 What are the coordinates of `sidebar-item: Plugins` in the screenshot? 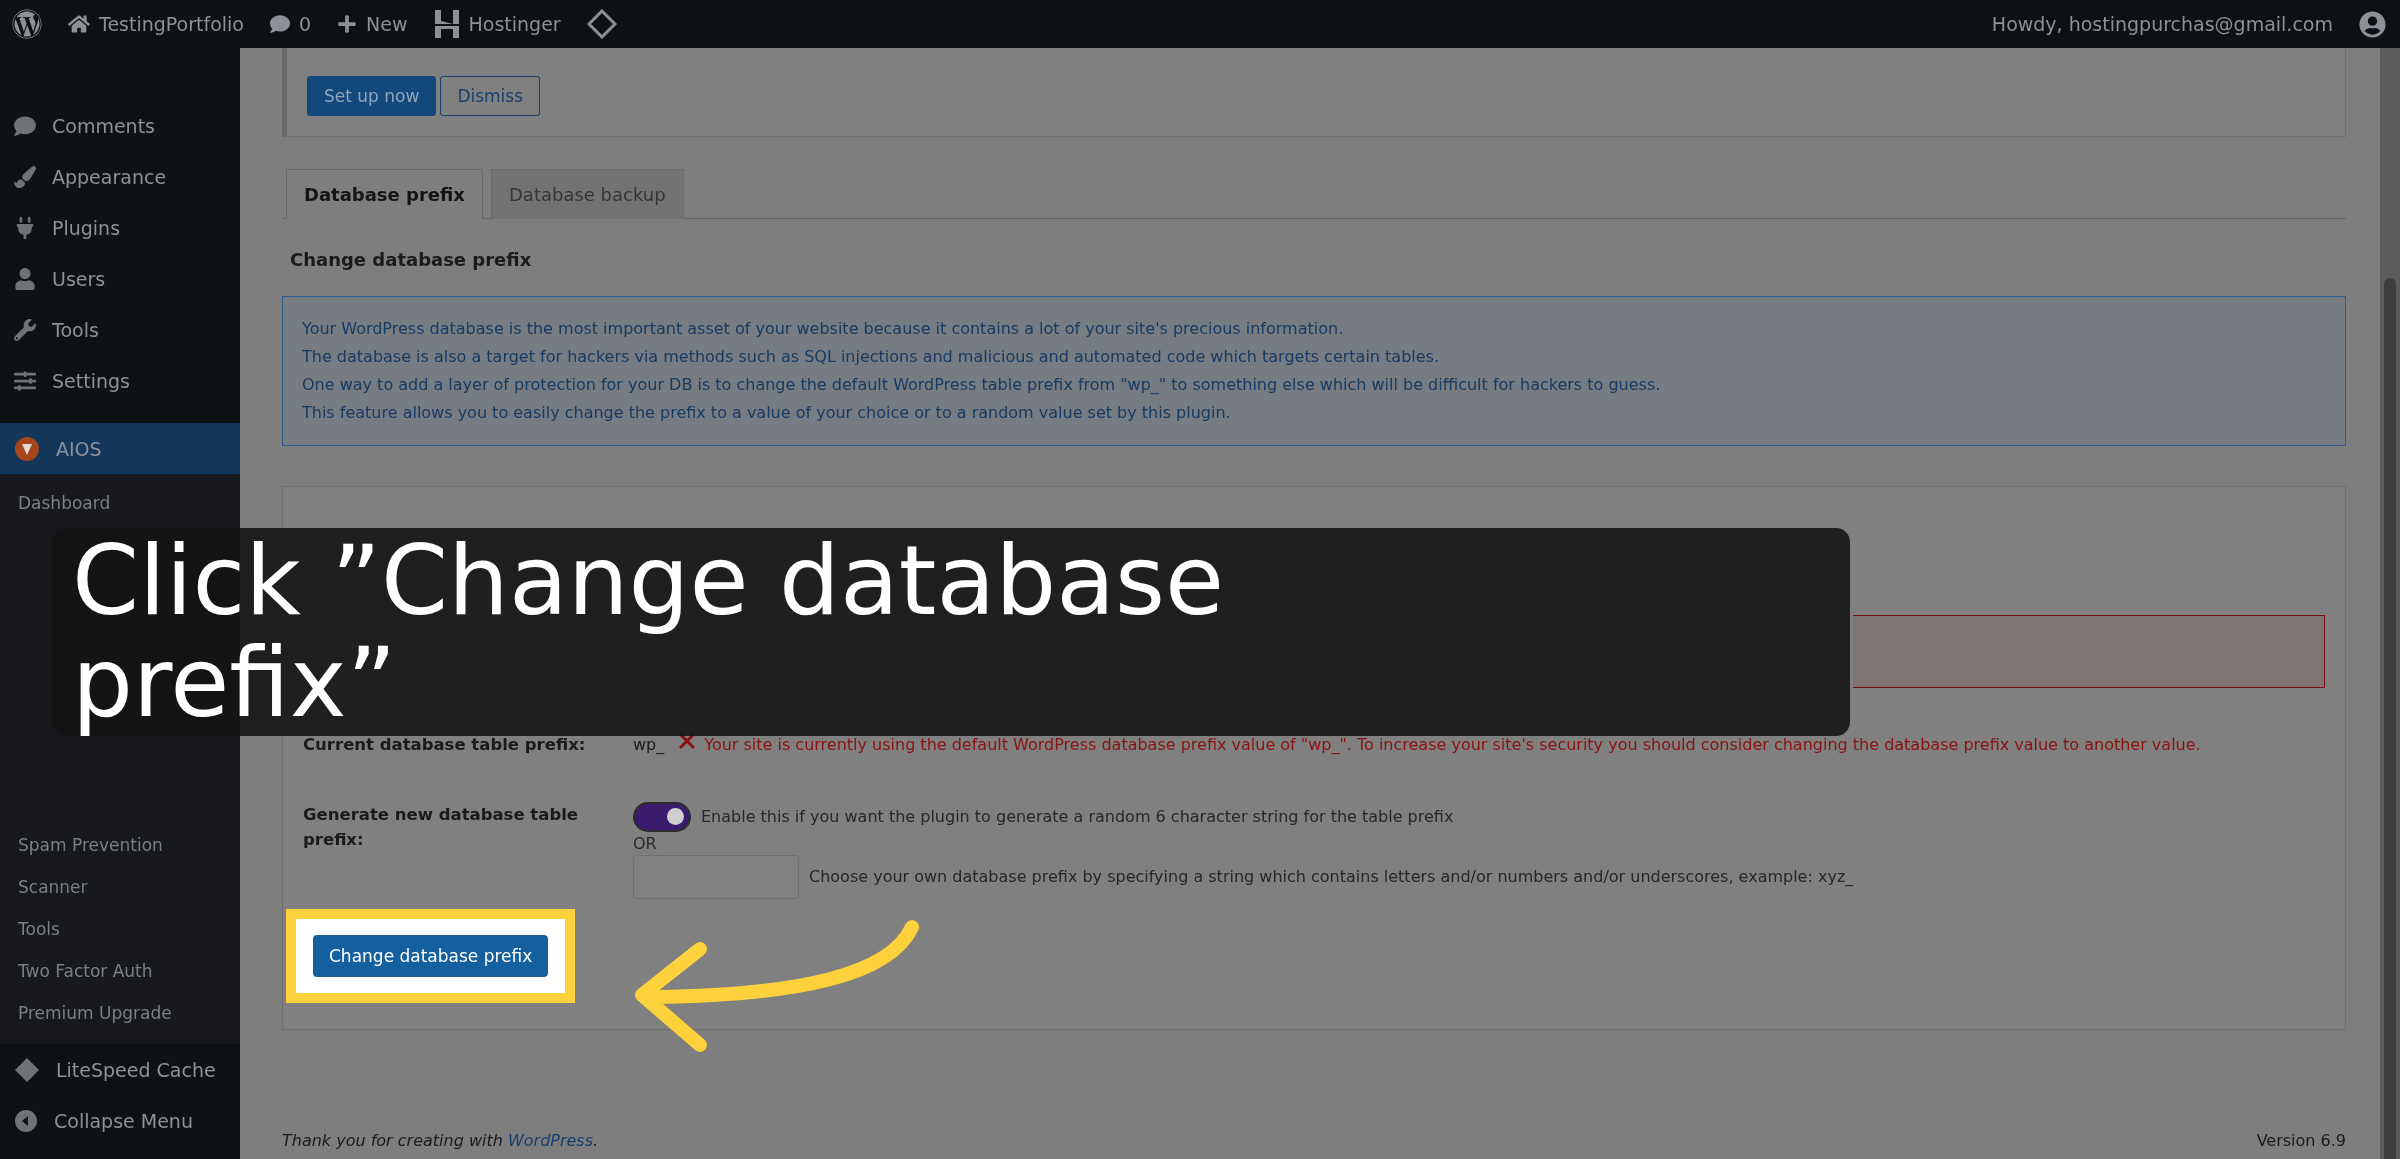 It's located at (120, 227).